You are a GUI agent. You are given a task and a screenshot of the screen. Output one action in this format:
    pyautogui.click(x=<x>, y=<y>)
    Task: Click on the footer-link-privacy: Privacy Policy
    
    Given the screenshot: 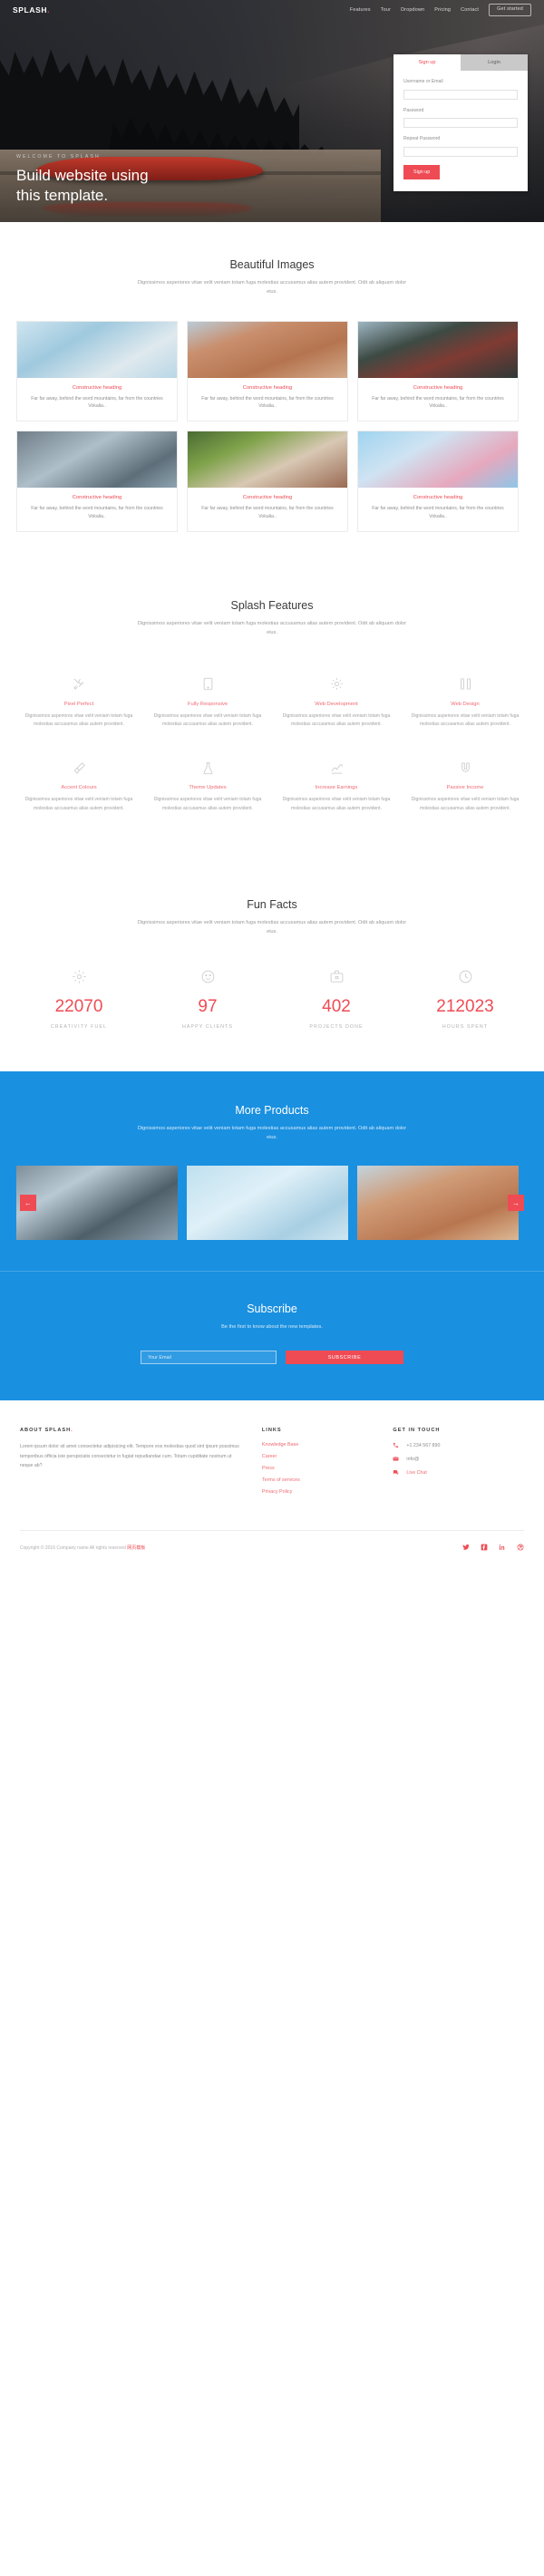 What is the action you would take?
    pyautogui.click(x=327, y=1492)
    